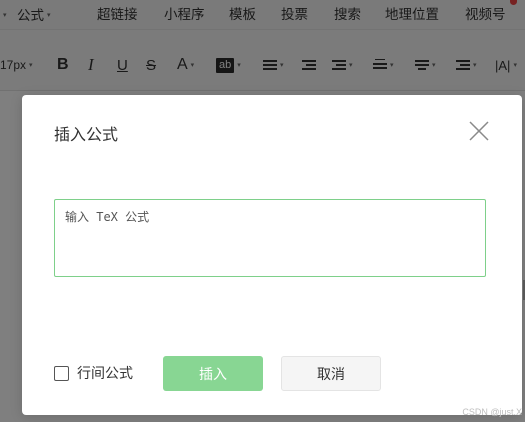 The height and width of the screenshot is (422, 525). Describe the element at coordinates (105, 374) in the screenshot. I see `inline-formula-label: 行间公式` at that location.